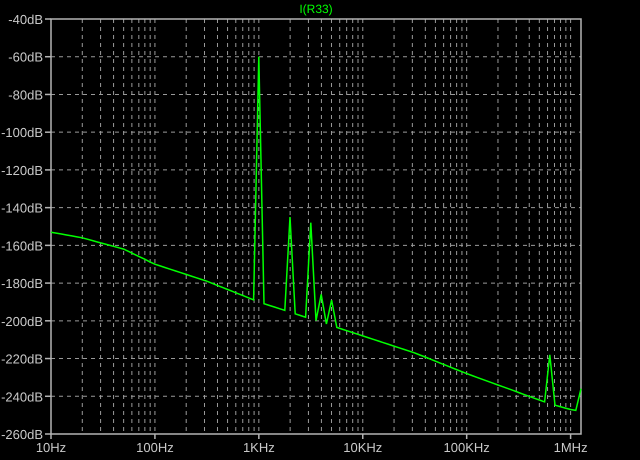  I want to click on y-tick-label: -140dB, so click(22, 208).